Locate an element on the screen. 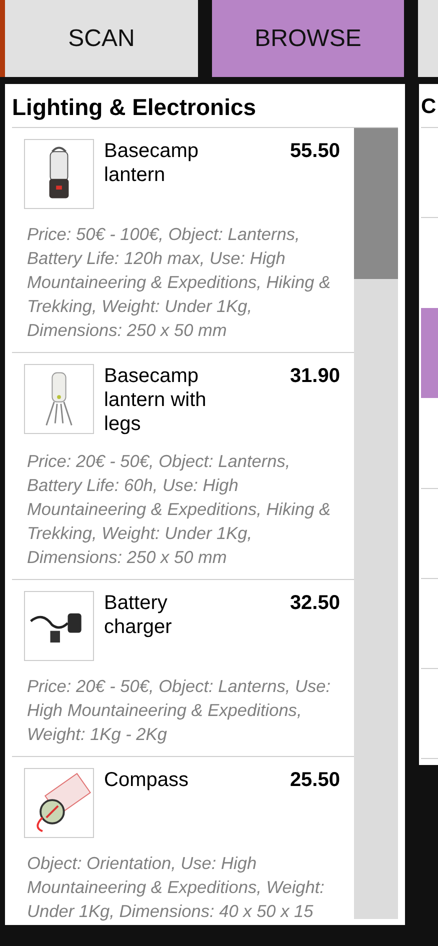 This screenshot has height=946, width=438. product-description: Price: 20€ - 50€, Object: Lanterns, Use: High Mountaineering & Expeditions, Weight: 1Kg - 2Kg is located at coordinates (179, 710).